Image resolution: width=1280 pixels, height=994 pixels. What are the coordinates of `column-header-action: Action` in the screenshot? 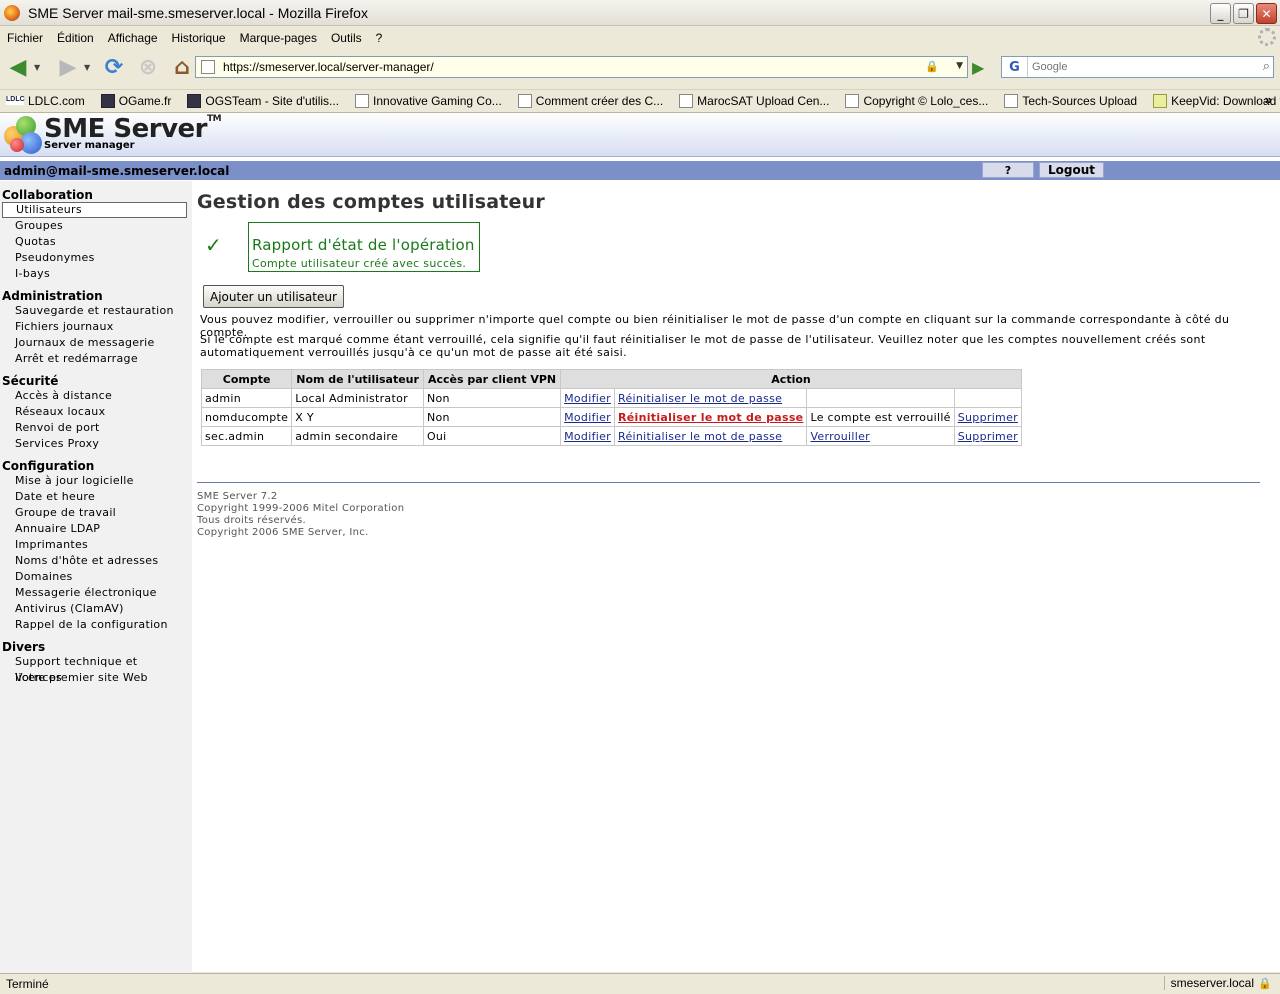 It's located at (791, 379).